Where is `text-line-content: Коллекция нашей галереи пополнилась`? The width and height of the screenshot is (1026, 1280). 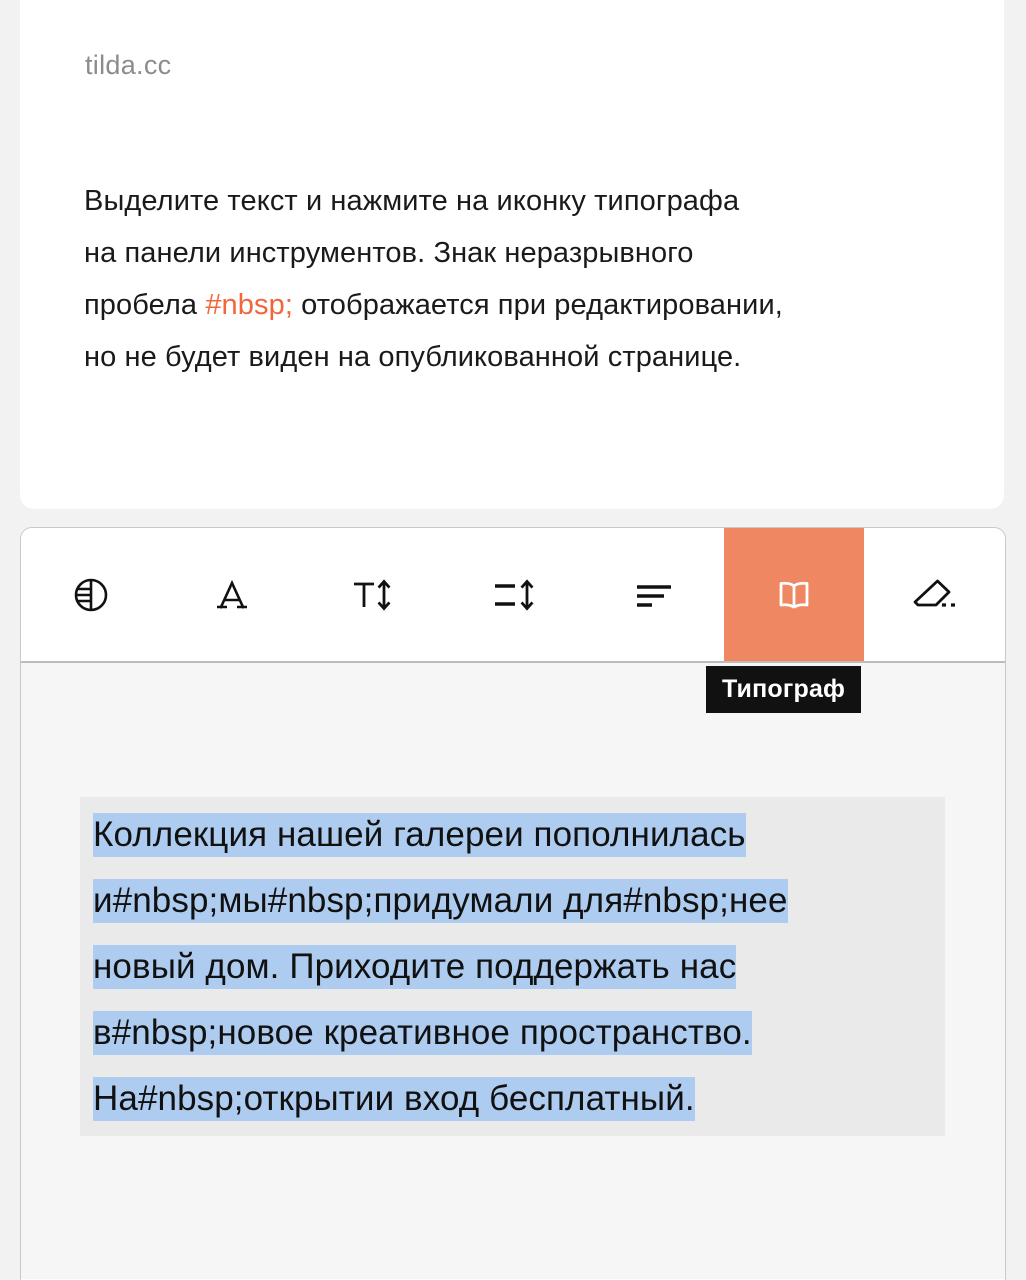 text-line-content: Коллекция нашей галереи пополнилась is located at coordinates (419, 835).